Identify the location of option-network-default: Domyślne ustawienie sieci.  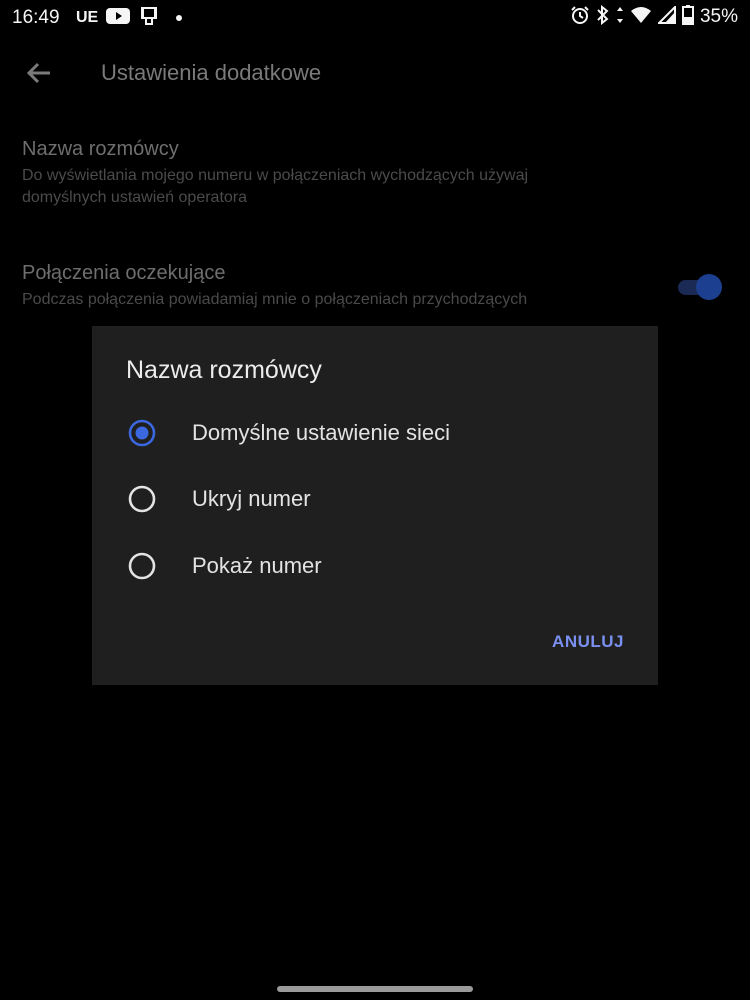
(375, 433).